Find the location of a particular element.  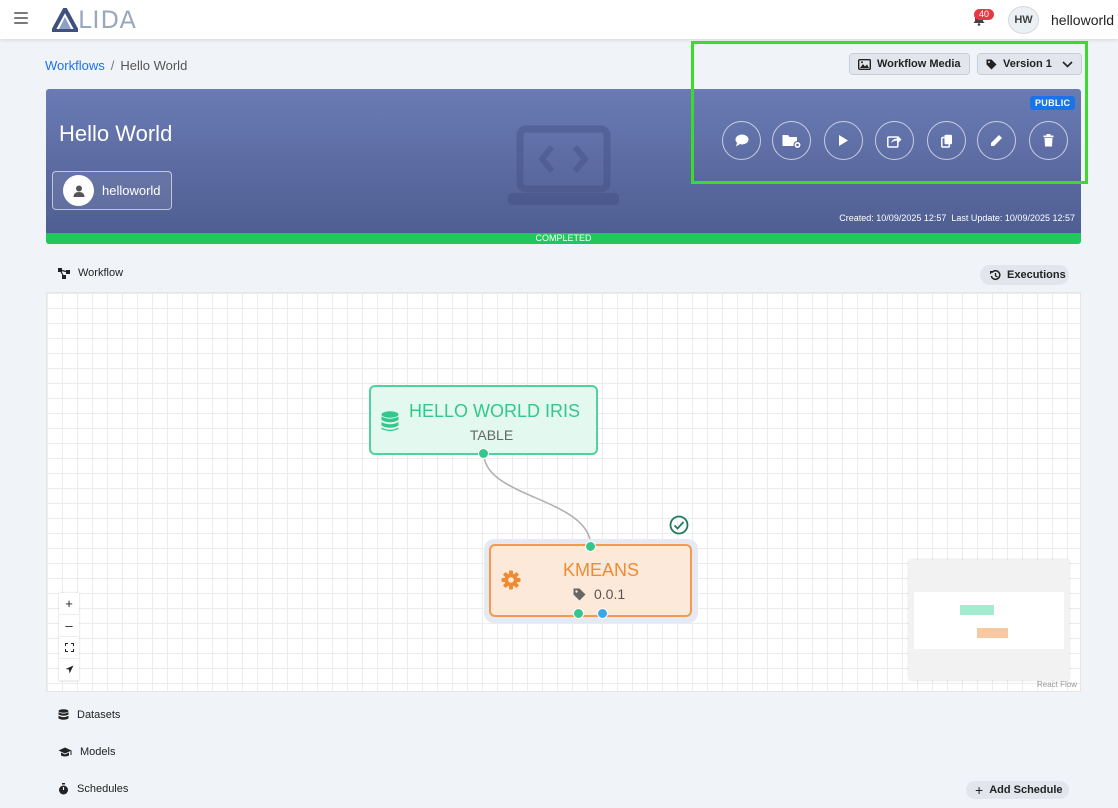

folder-settings-icon is located at coordinates (791, 141).